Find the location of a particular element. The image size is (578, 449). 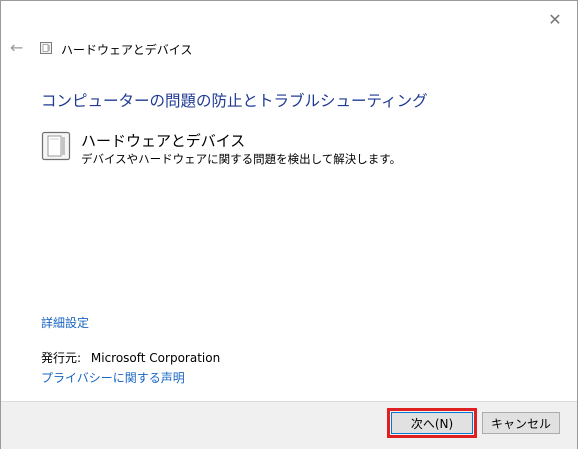

page-heading: コンピューターの問題の防止とトラブルシューティング is located at coordinates (234, 101).